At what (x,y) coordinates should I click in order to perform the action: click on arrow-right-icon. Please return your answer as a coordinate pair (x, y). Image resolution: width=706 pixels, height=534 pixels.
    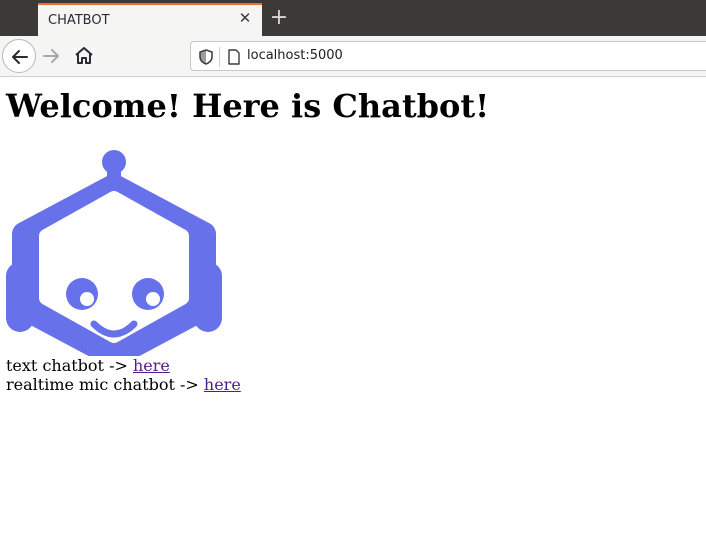
    Looking at the image, I should click on (51, 56).